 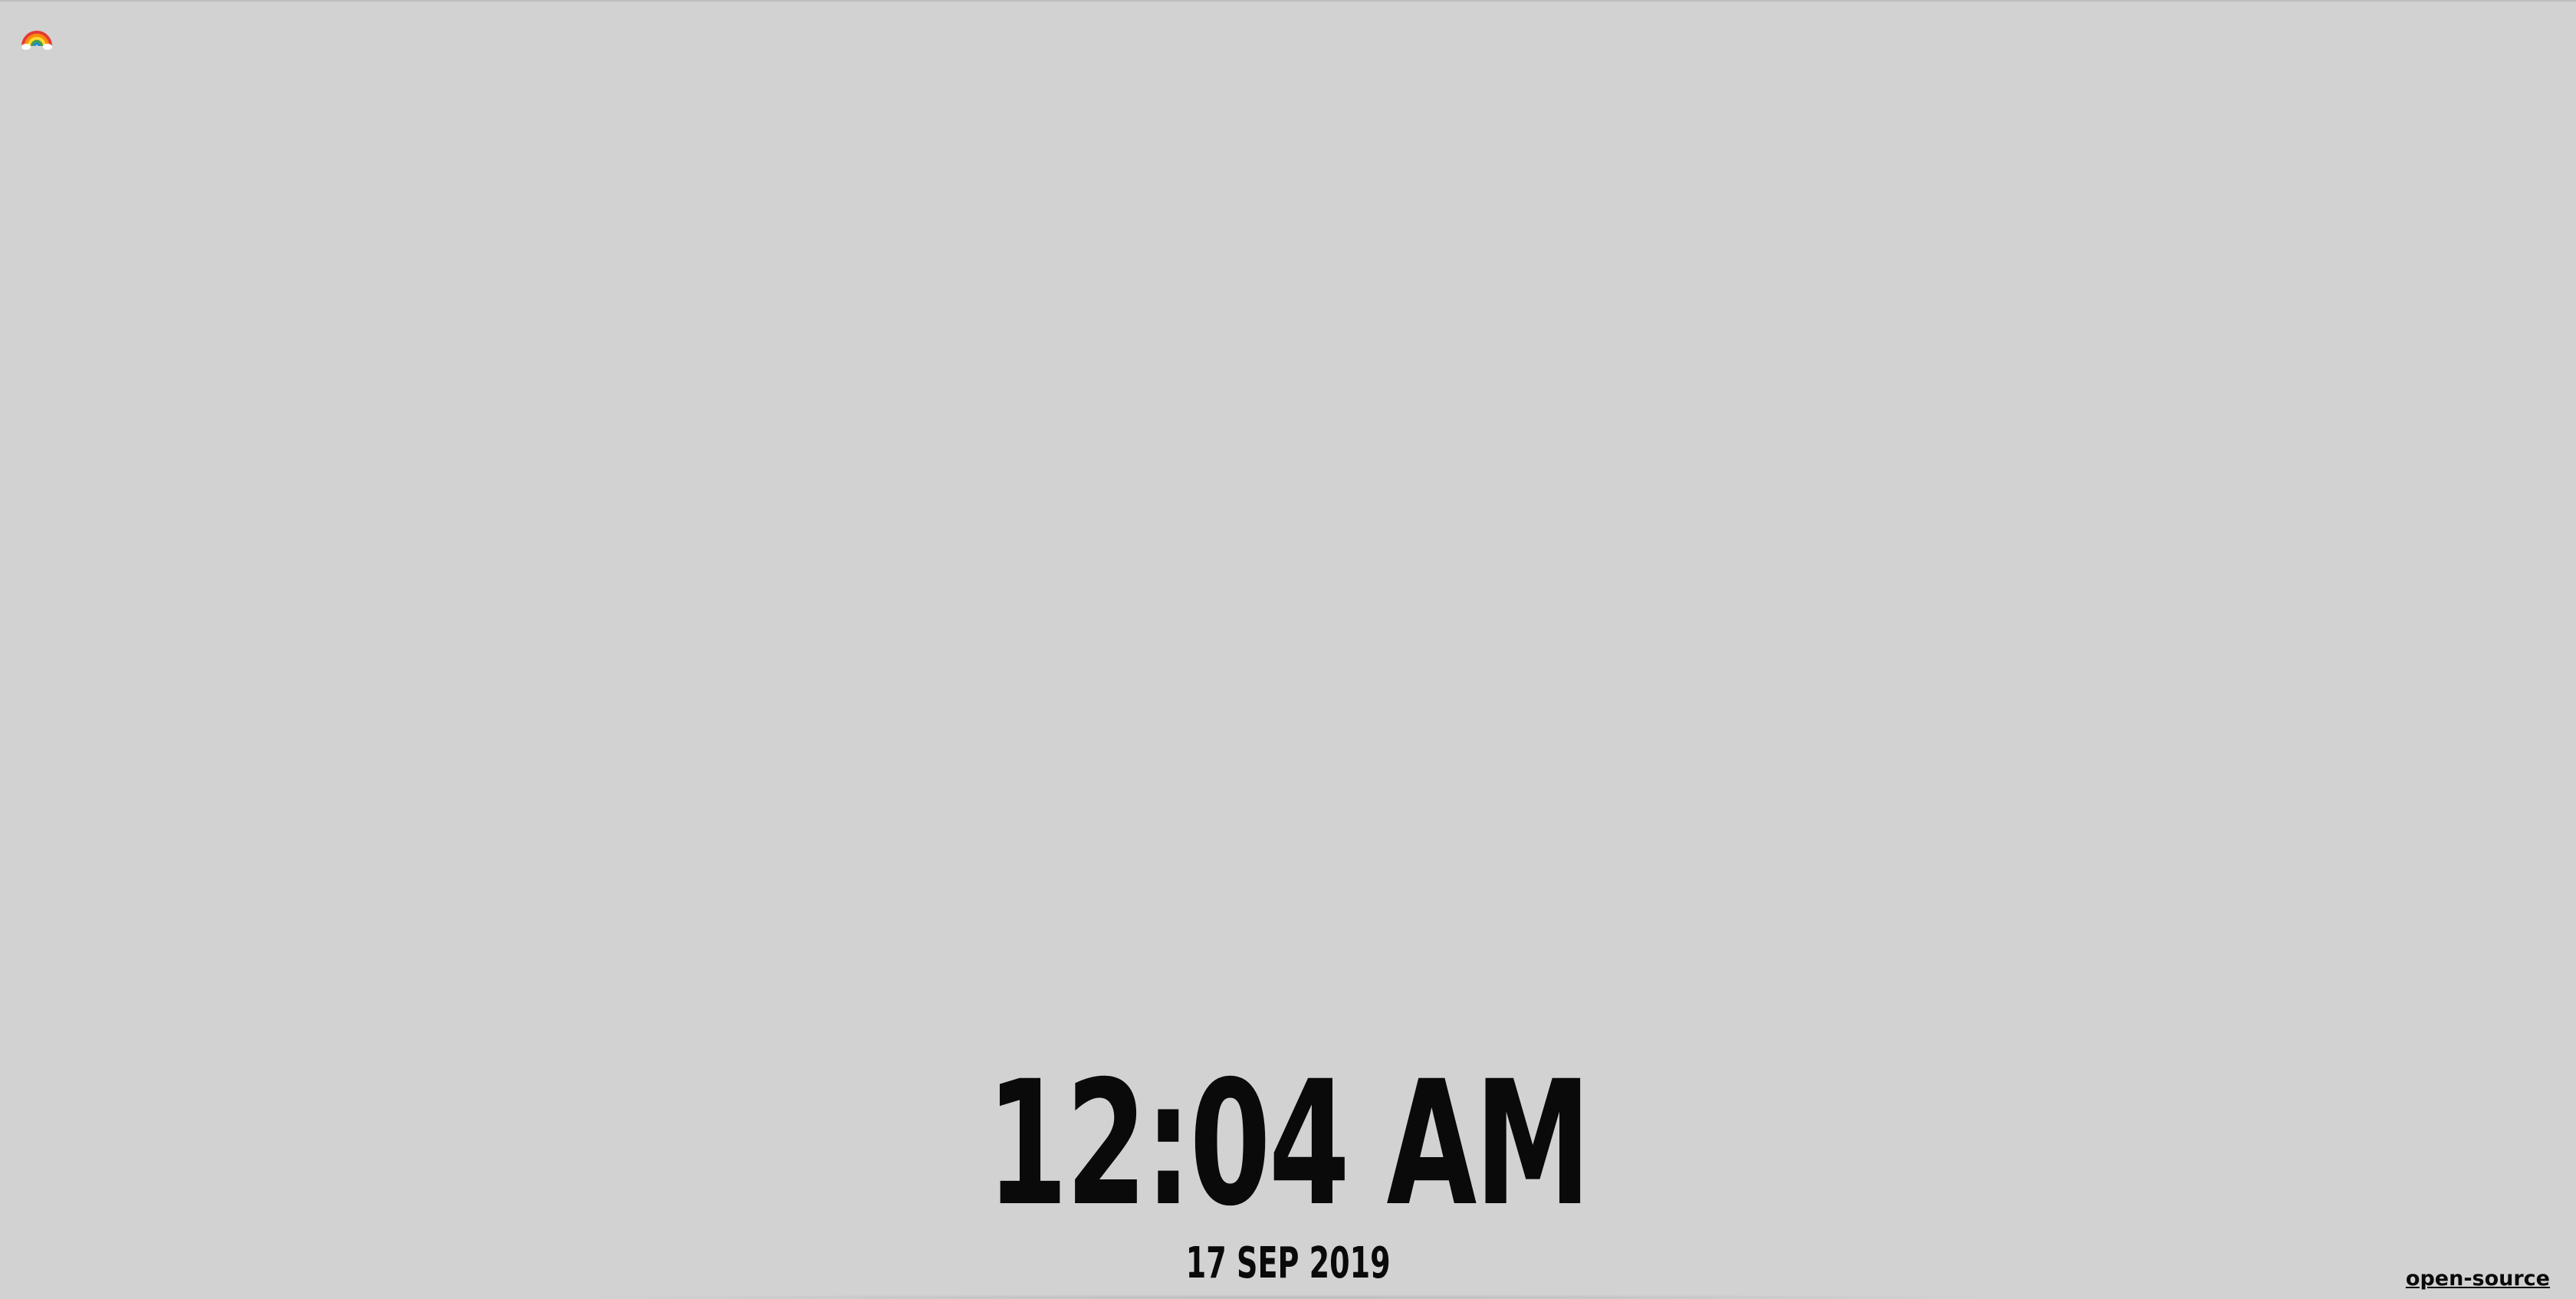 I want to click on rainbow-icon, so click(x=37, y=35).